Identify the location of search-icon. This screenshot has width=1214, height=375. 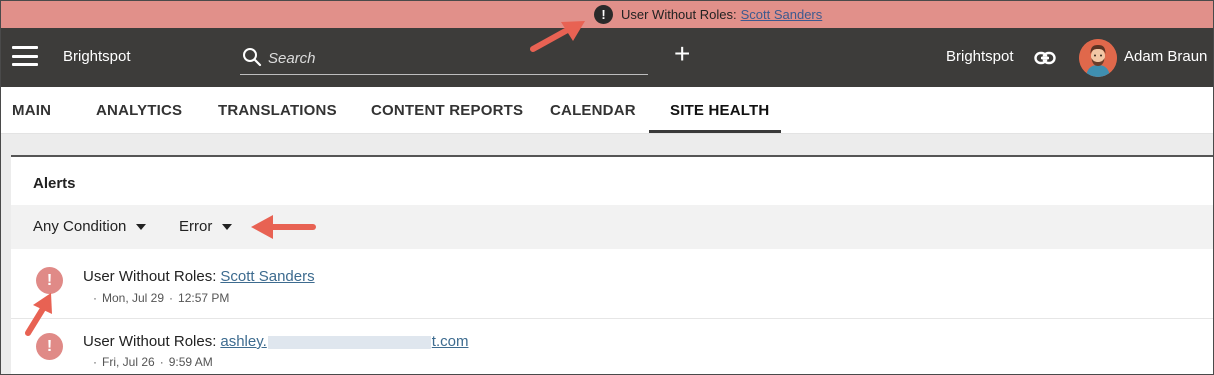
(252, 57).